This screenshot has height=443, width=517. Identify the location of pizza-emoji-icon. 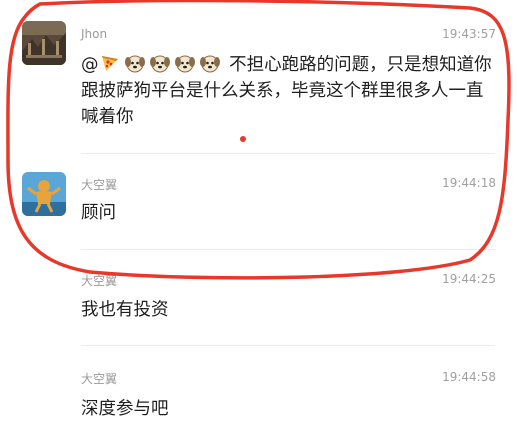
(109, 63).